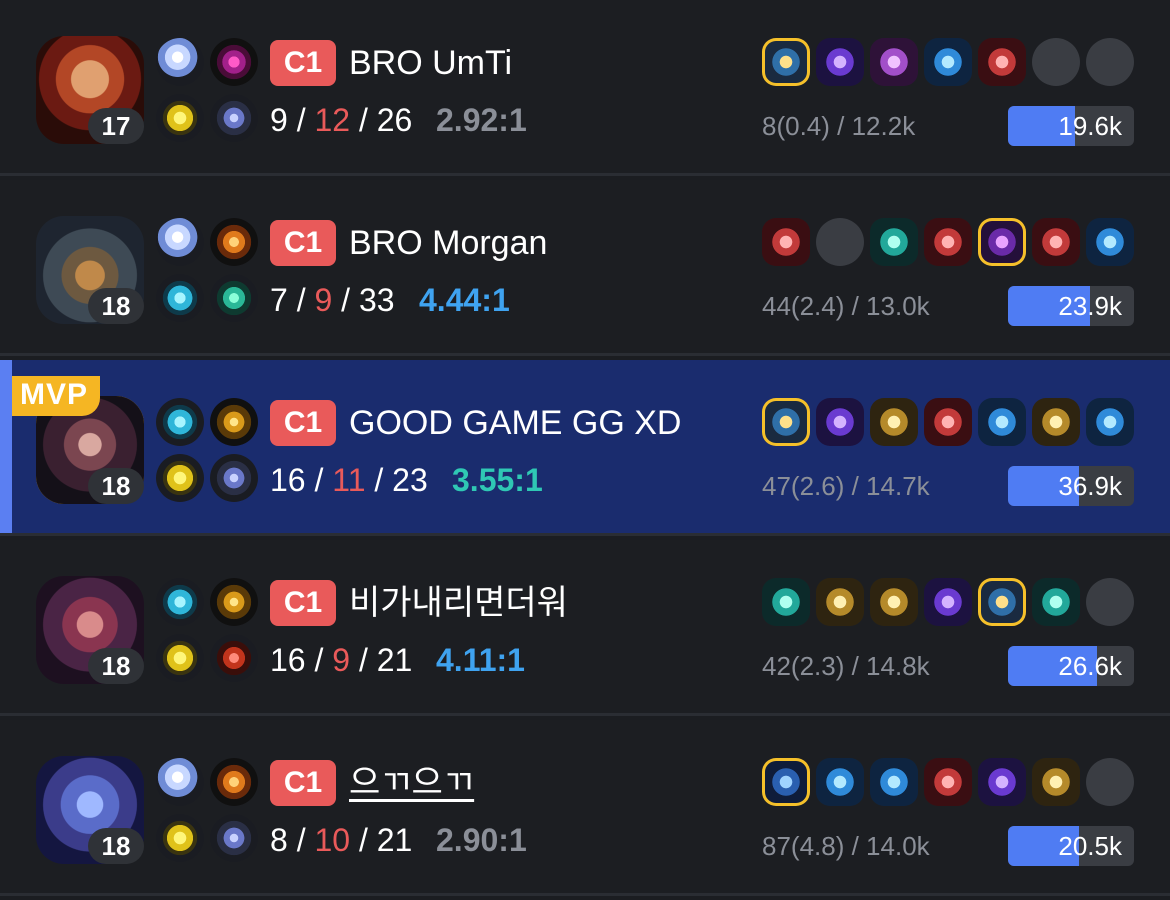 The width and height of the screenshot is (1170, 900). What do you see at coordinates (279, 840) in the screenshot?
I see `kills: 8` at bounding box center [279, 840].